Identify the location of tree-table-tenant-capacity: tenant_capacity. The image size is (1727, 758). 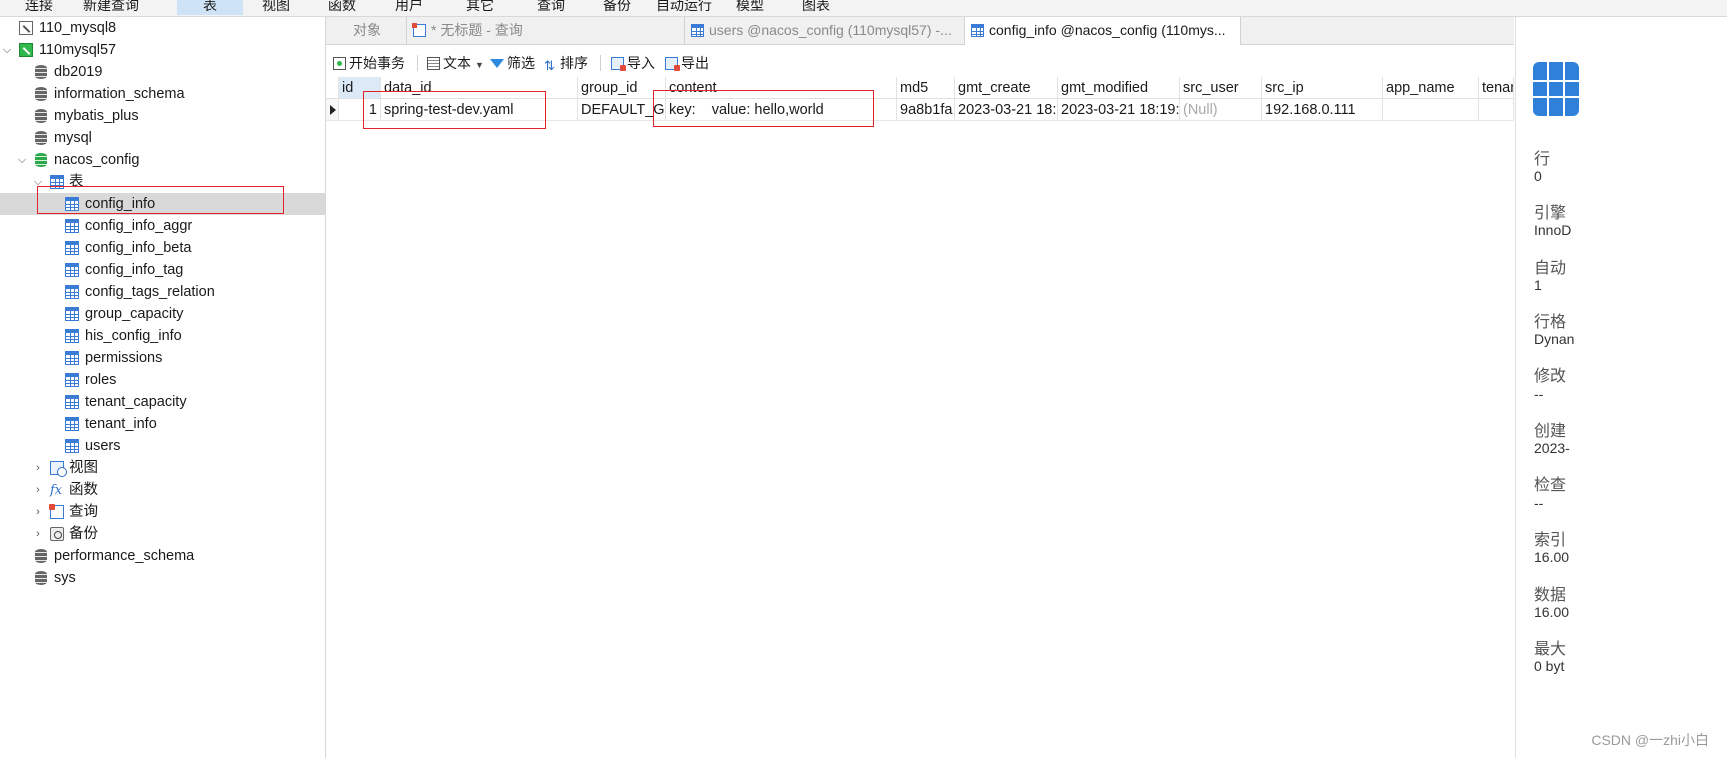
(162, 402).